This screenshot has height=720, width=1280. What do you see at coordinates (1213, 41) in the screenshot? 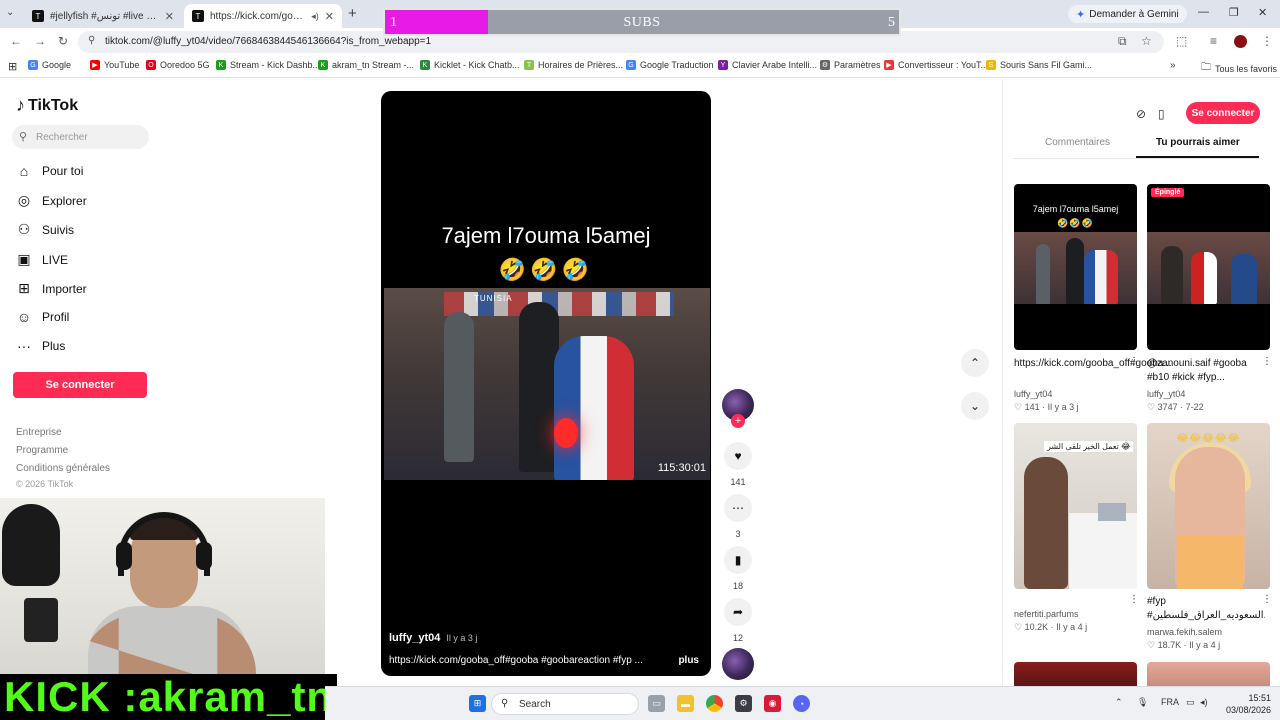
I see `media-controls-icon: ≡` at bounding box center [1213, 41].